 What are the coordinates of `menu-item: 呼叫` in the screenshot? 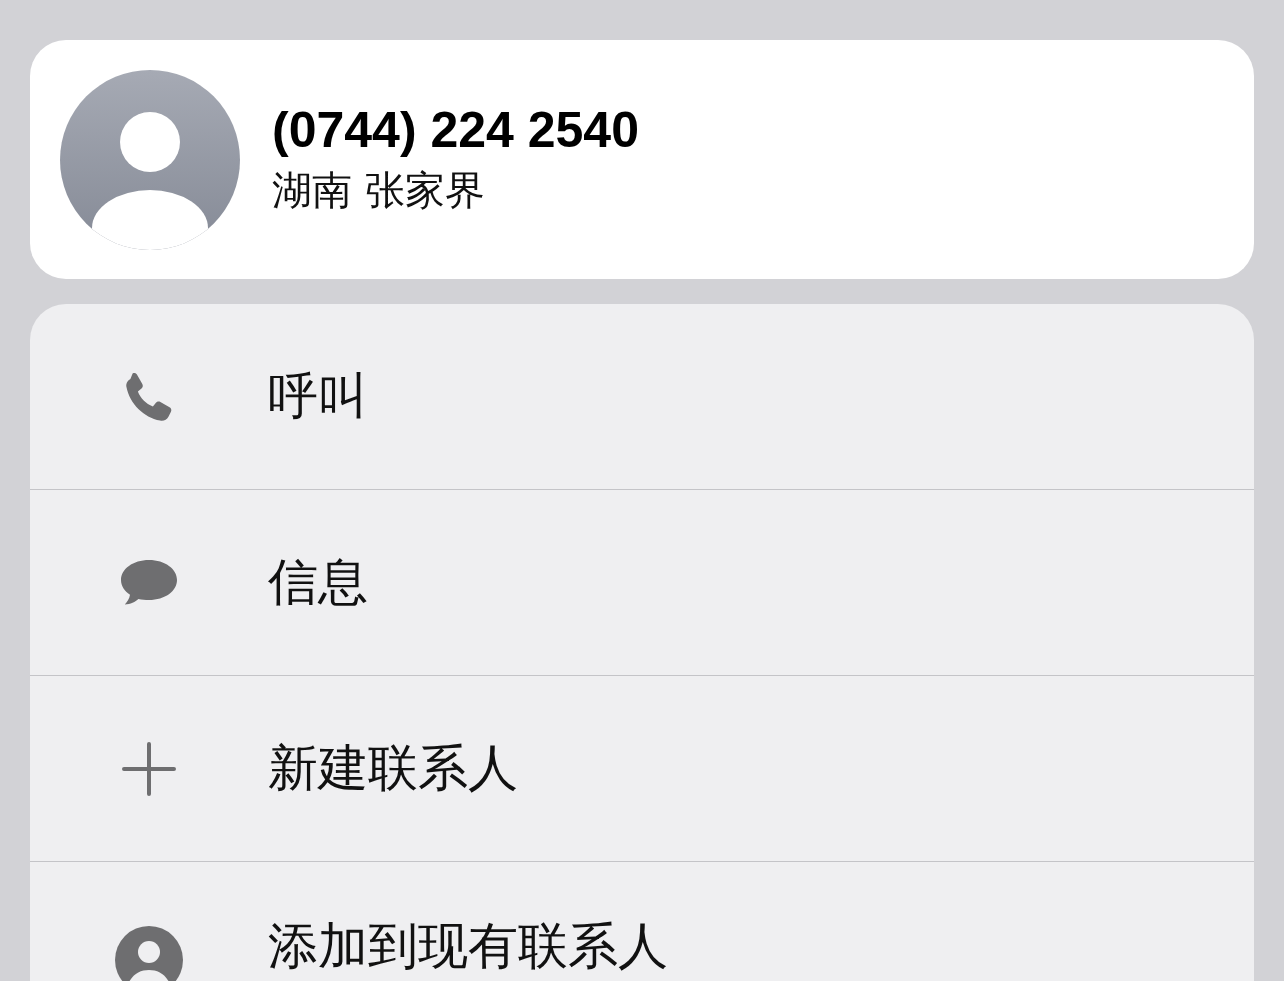 It's located at (318, 396).